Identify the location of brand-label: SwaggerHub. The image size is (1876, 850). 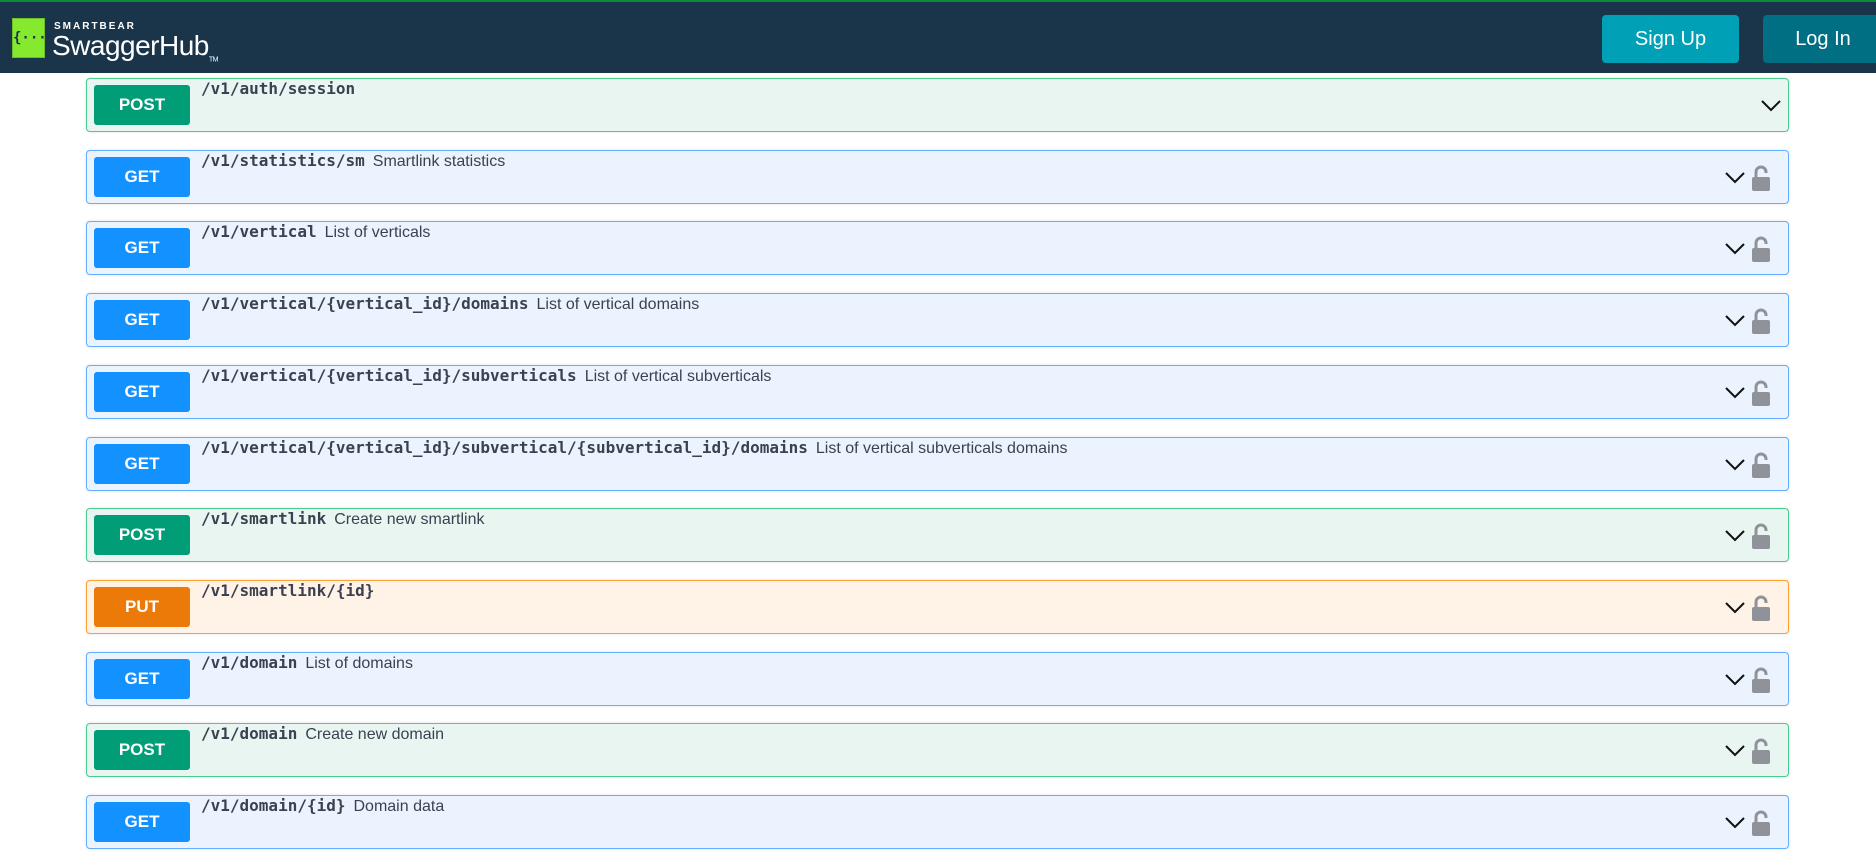
(130, 45).